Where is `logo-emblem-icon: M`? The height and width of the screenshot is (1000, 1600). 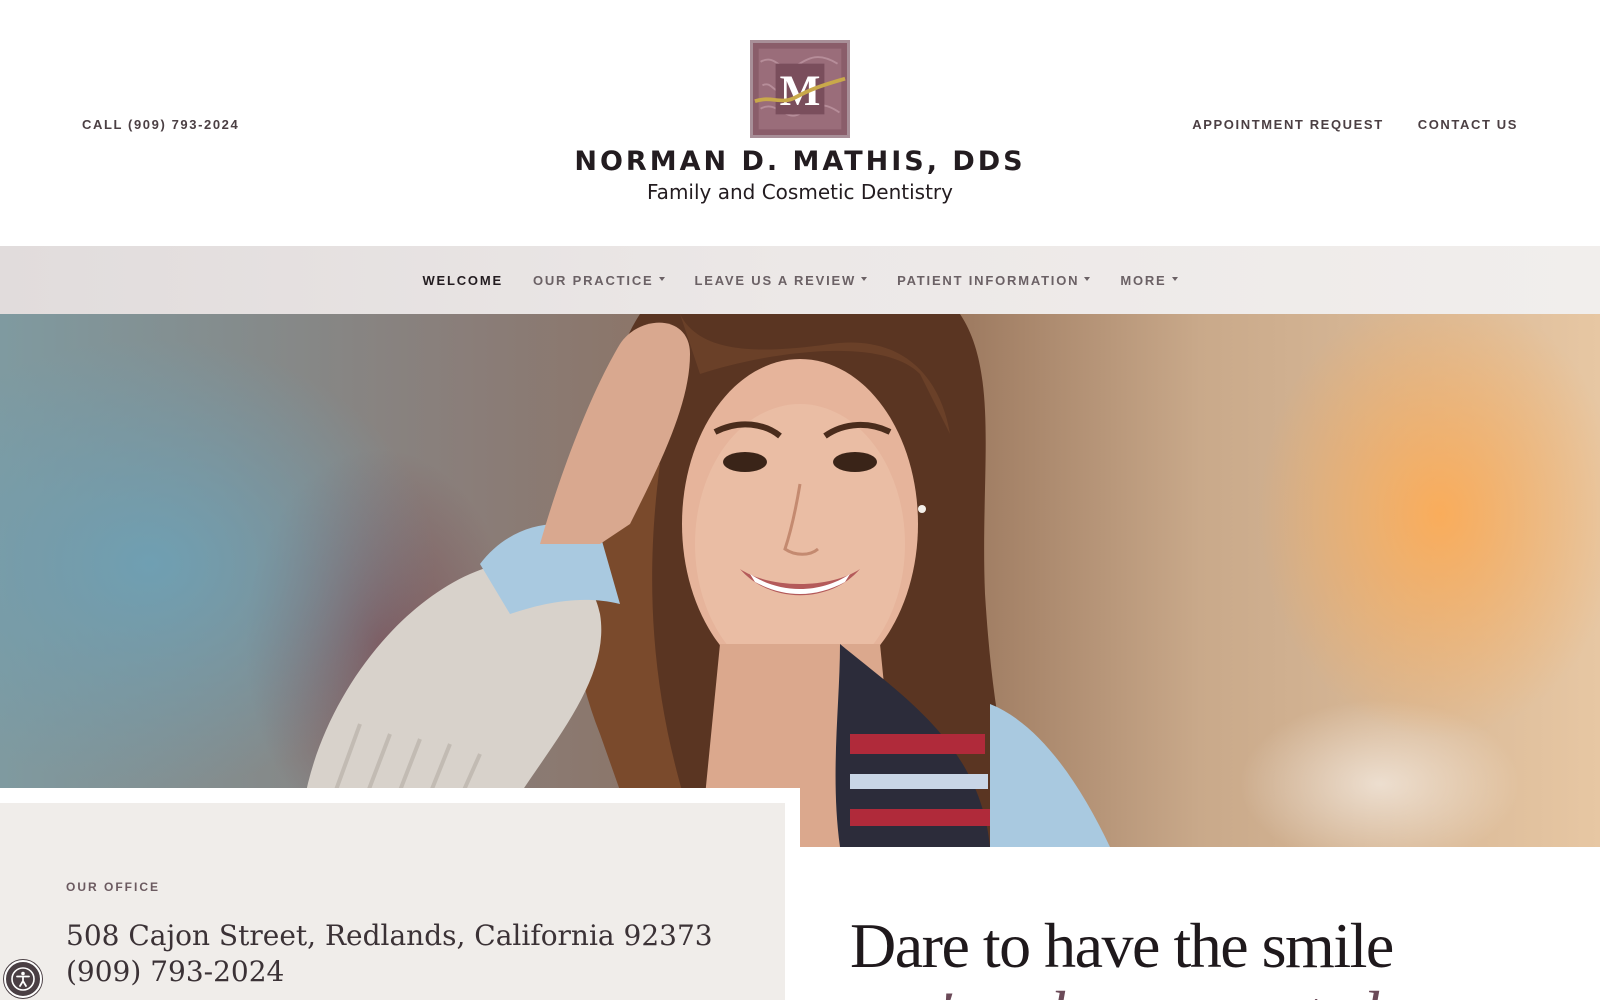
logo-emblem-icon: M is located at coordinates (800, 89).